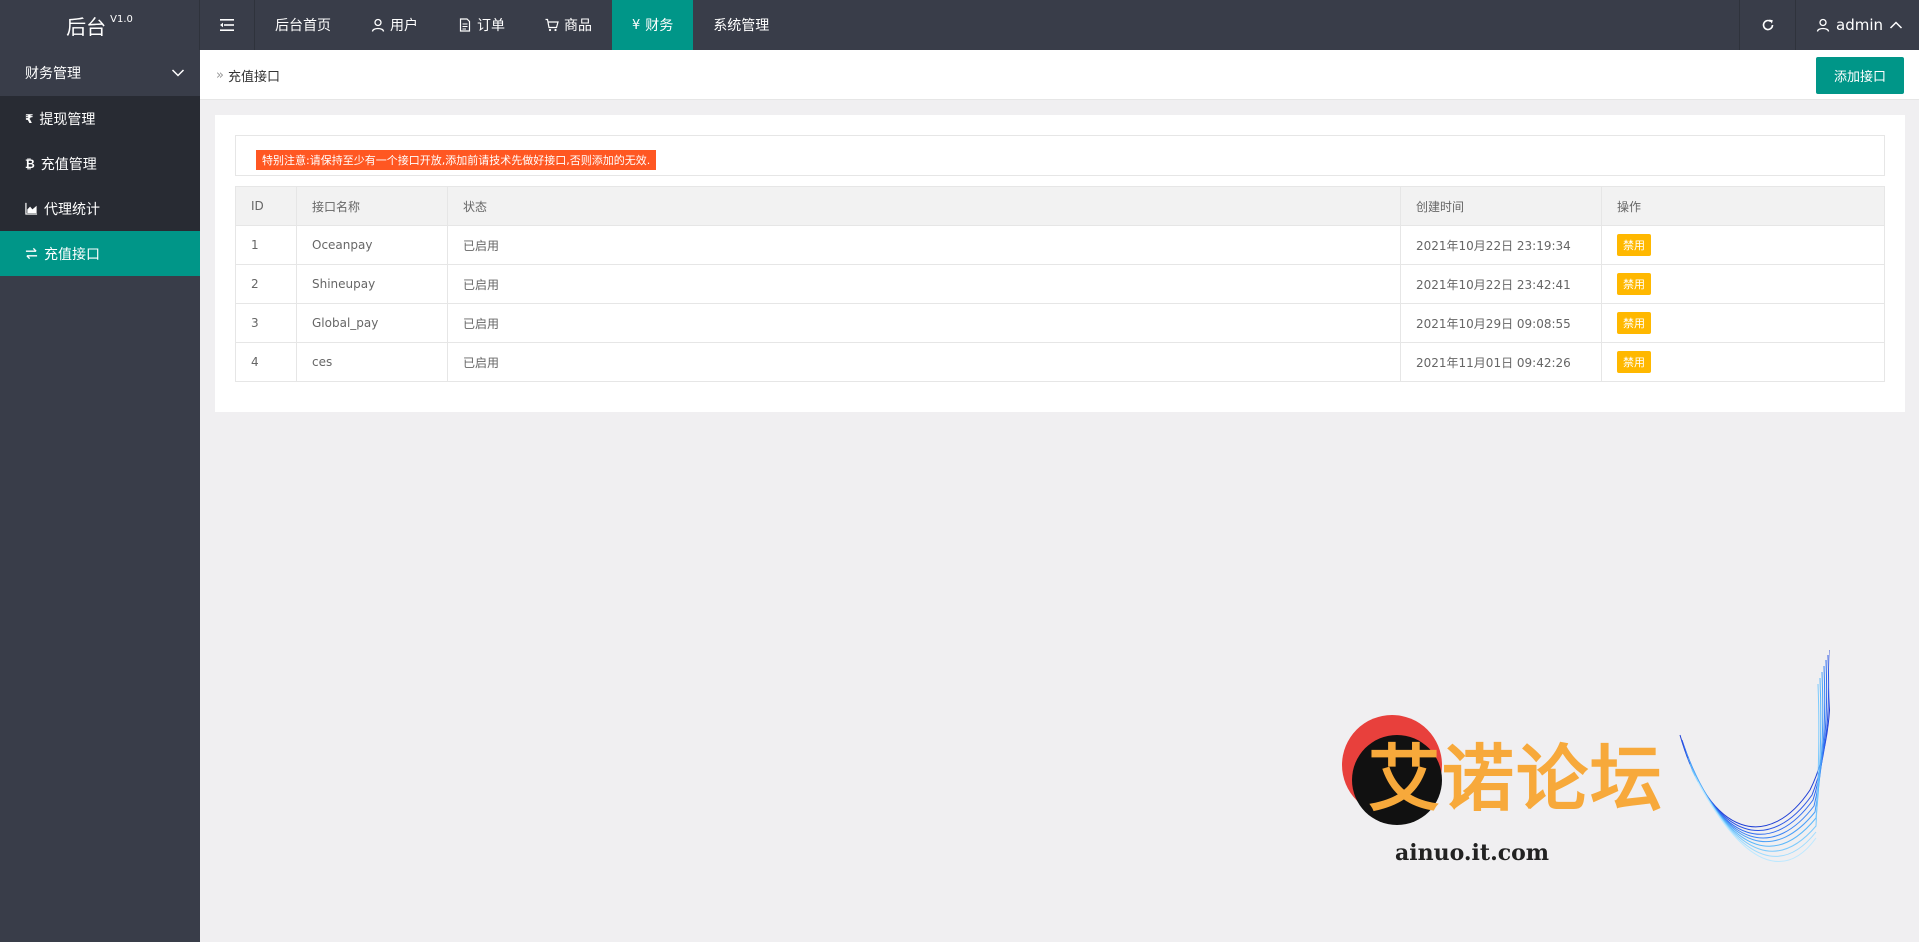 The image size is (1919, 942). I want to click on header-status: 状态, so click(924, 206).